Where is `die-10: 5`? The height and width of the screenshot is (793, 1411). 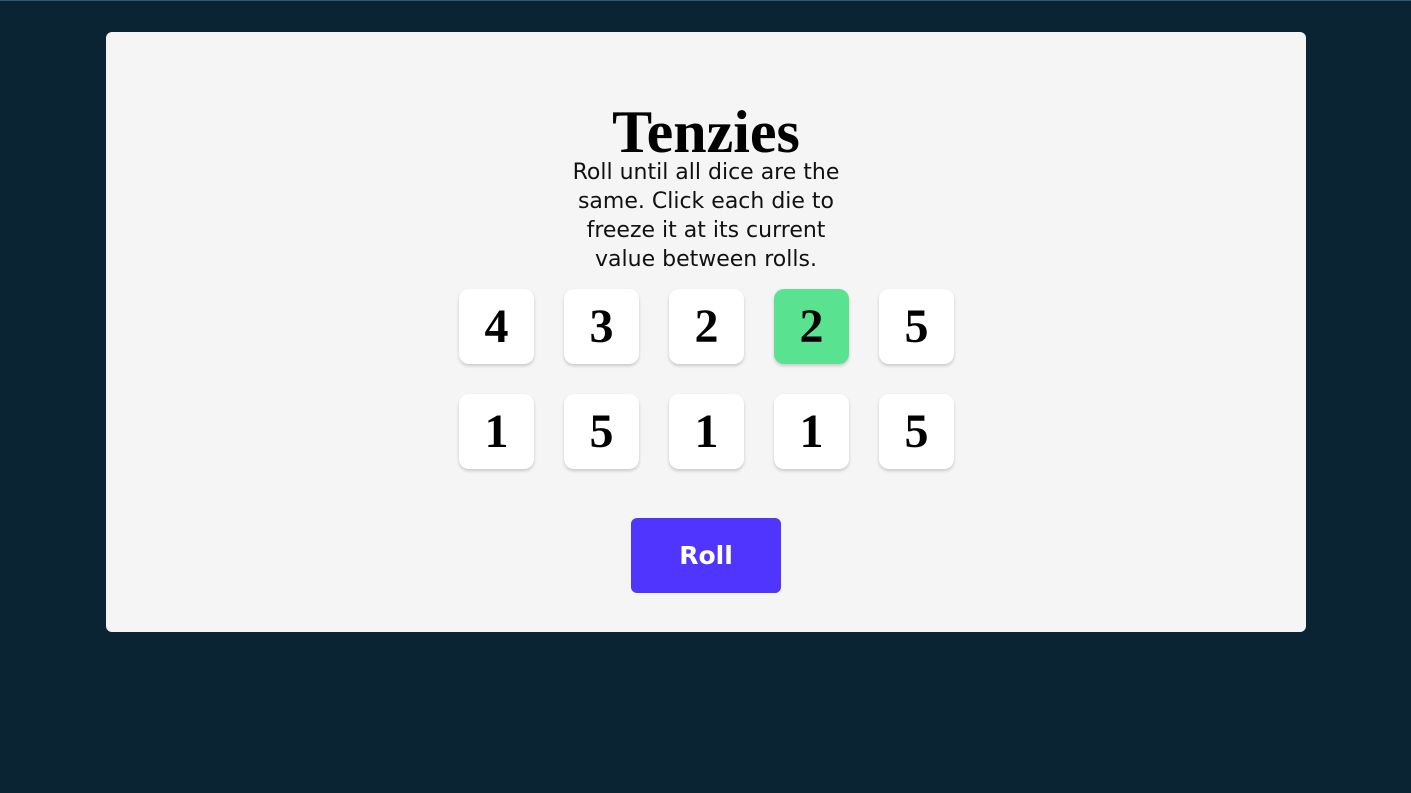 die-10: 5 is located at coordinates (916, 431).